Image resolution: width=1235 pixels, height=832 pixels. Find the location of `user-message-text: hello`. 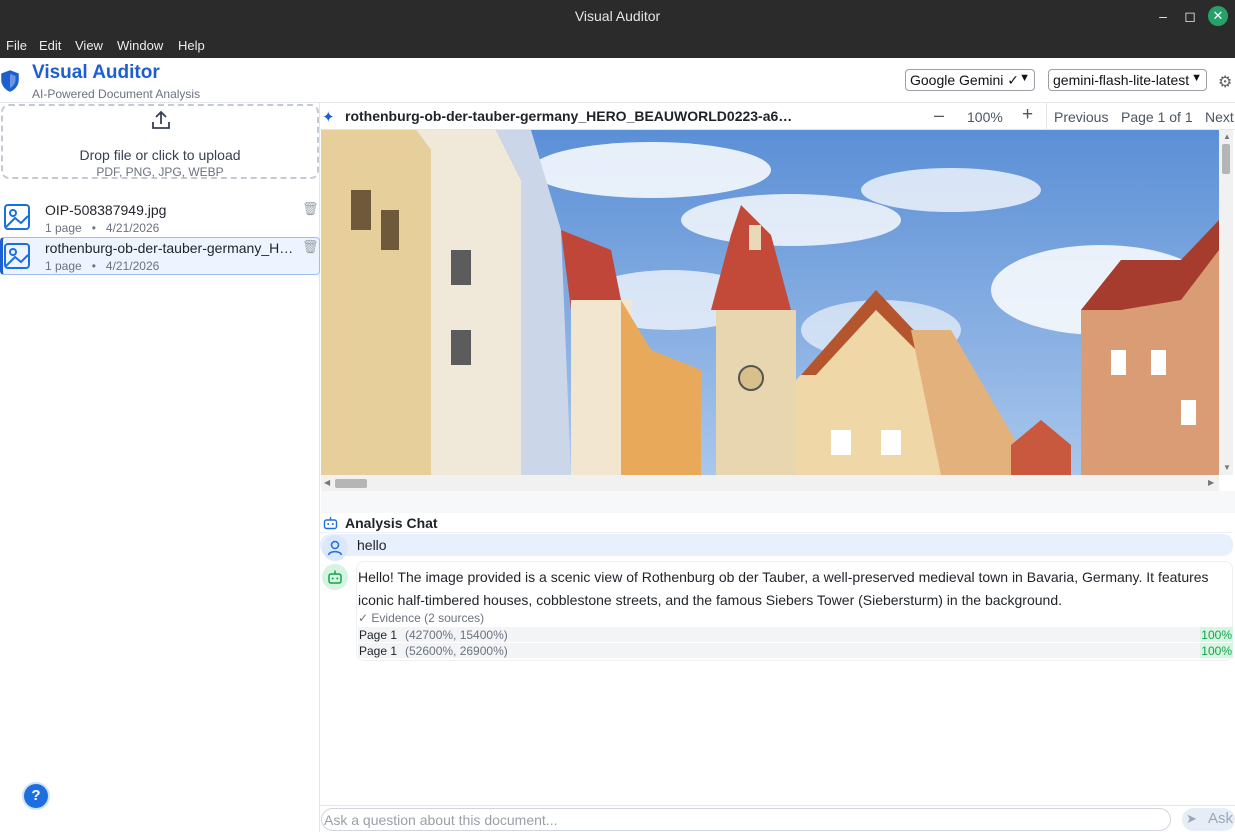

user-message-text: hello is located at coordinates (372, 545).